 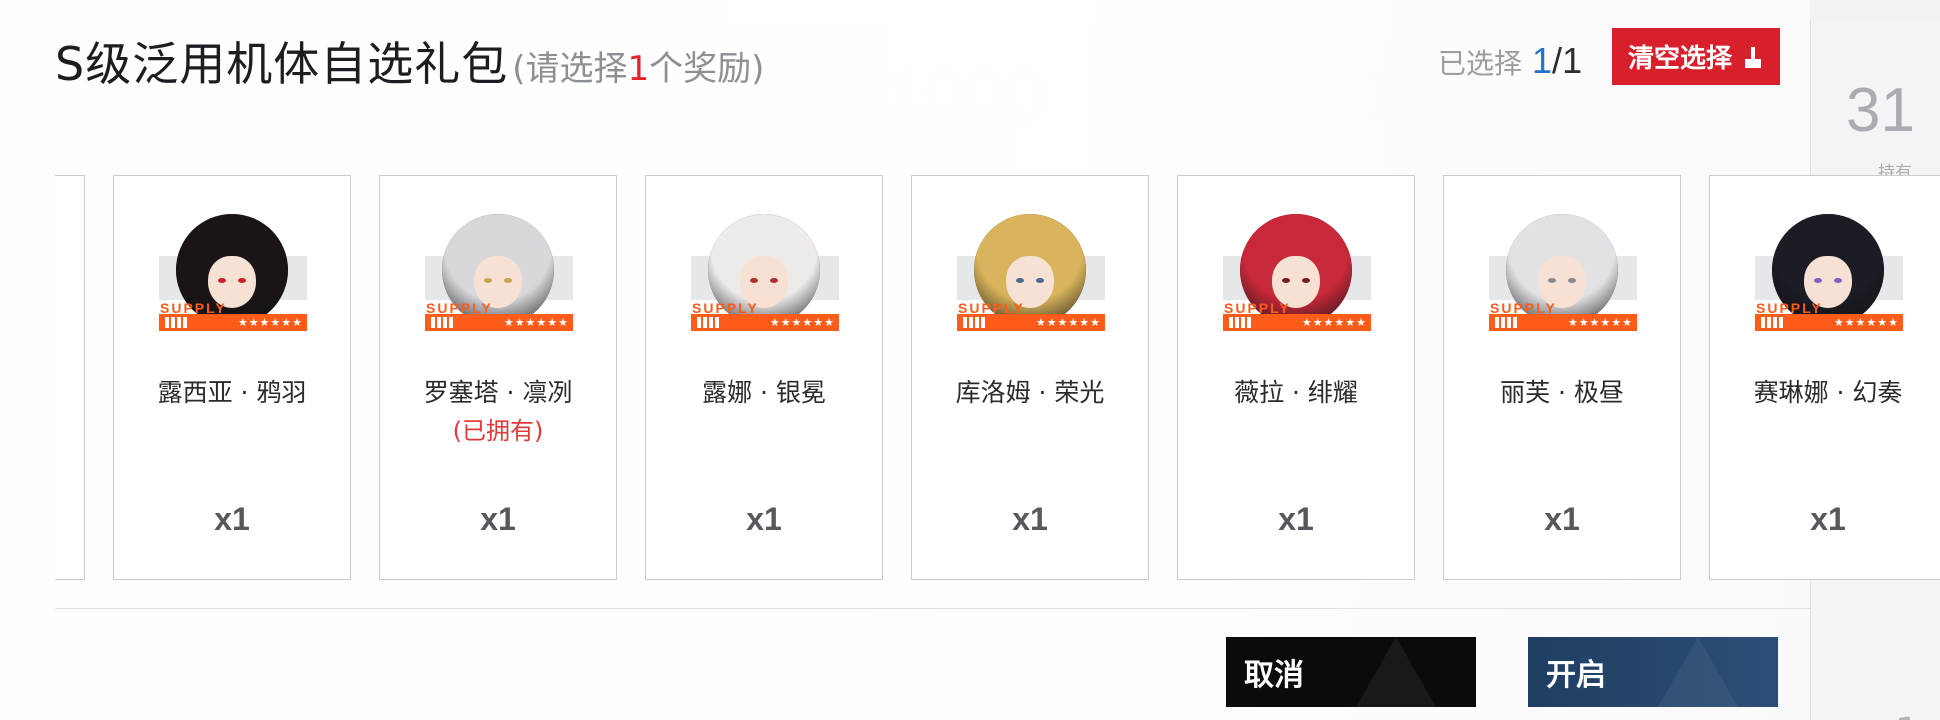 I want to click on reward-card: SUPPLY ★★★★★★ 丽芙 · 极昼 x1, so click(x=1562, y=377).